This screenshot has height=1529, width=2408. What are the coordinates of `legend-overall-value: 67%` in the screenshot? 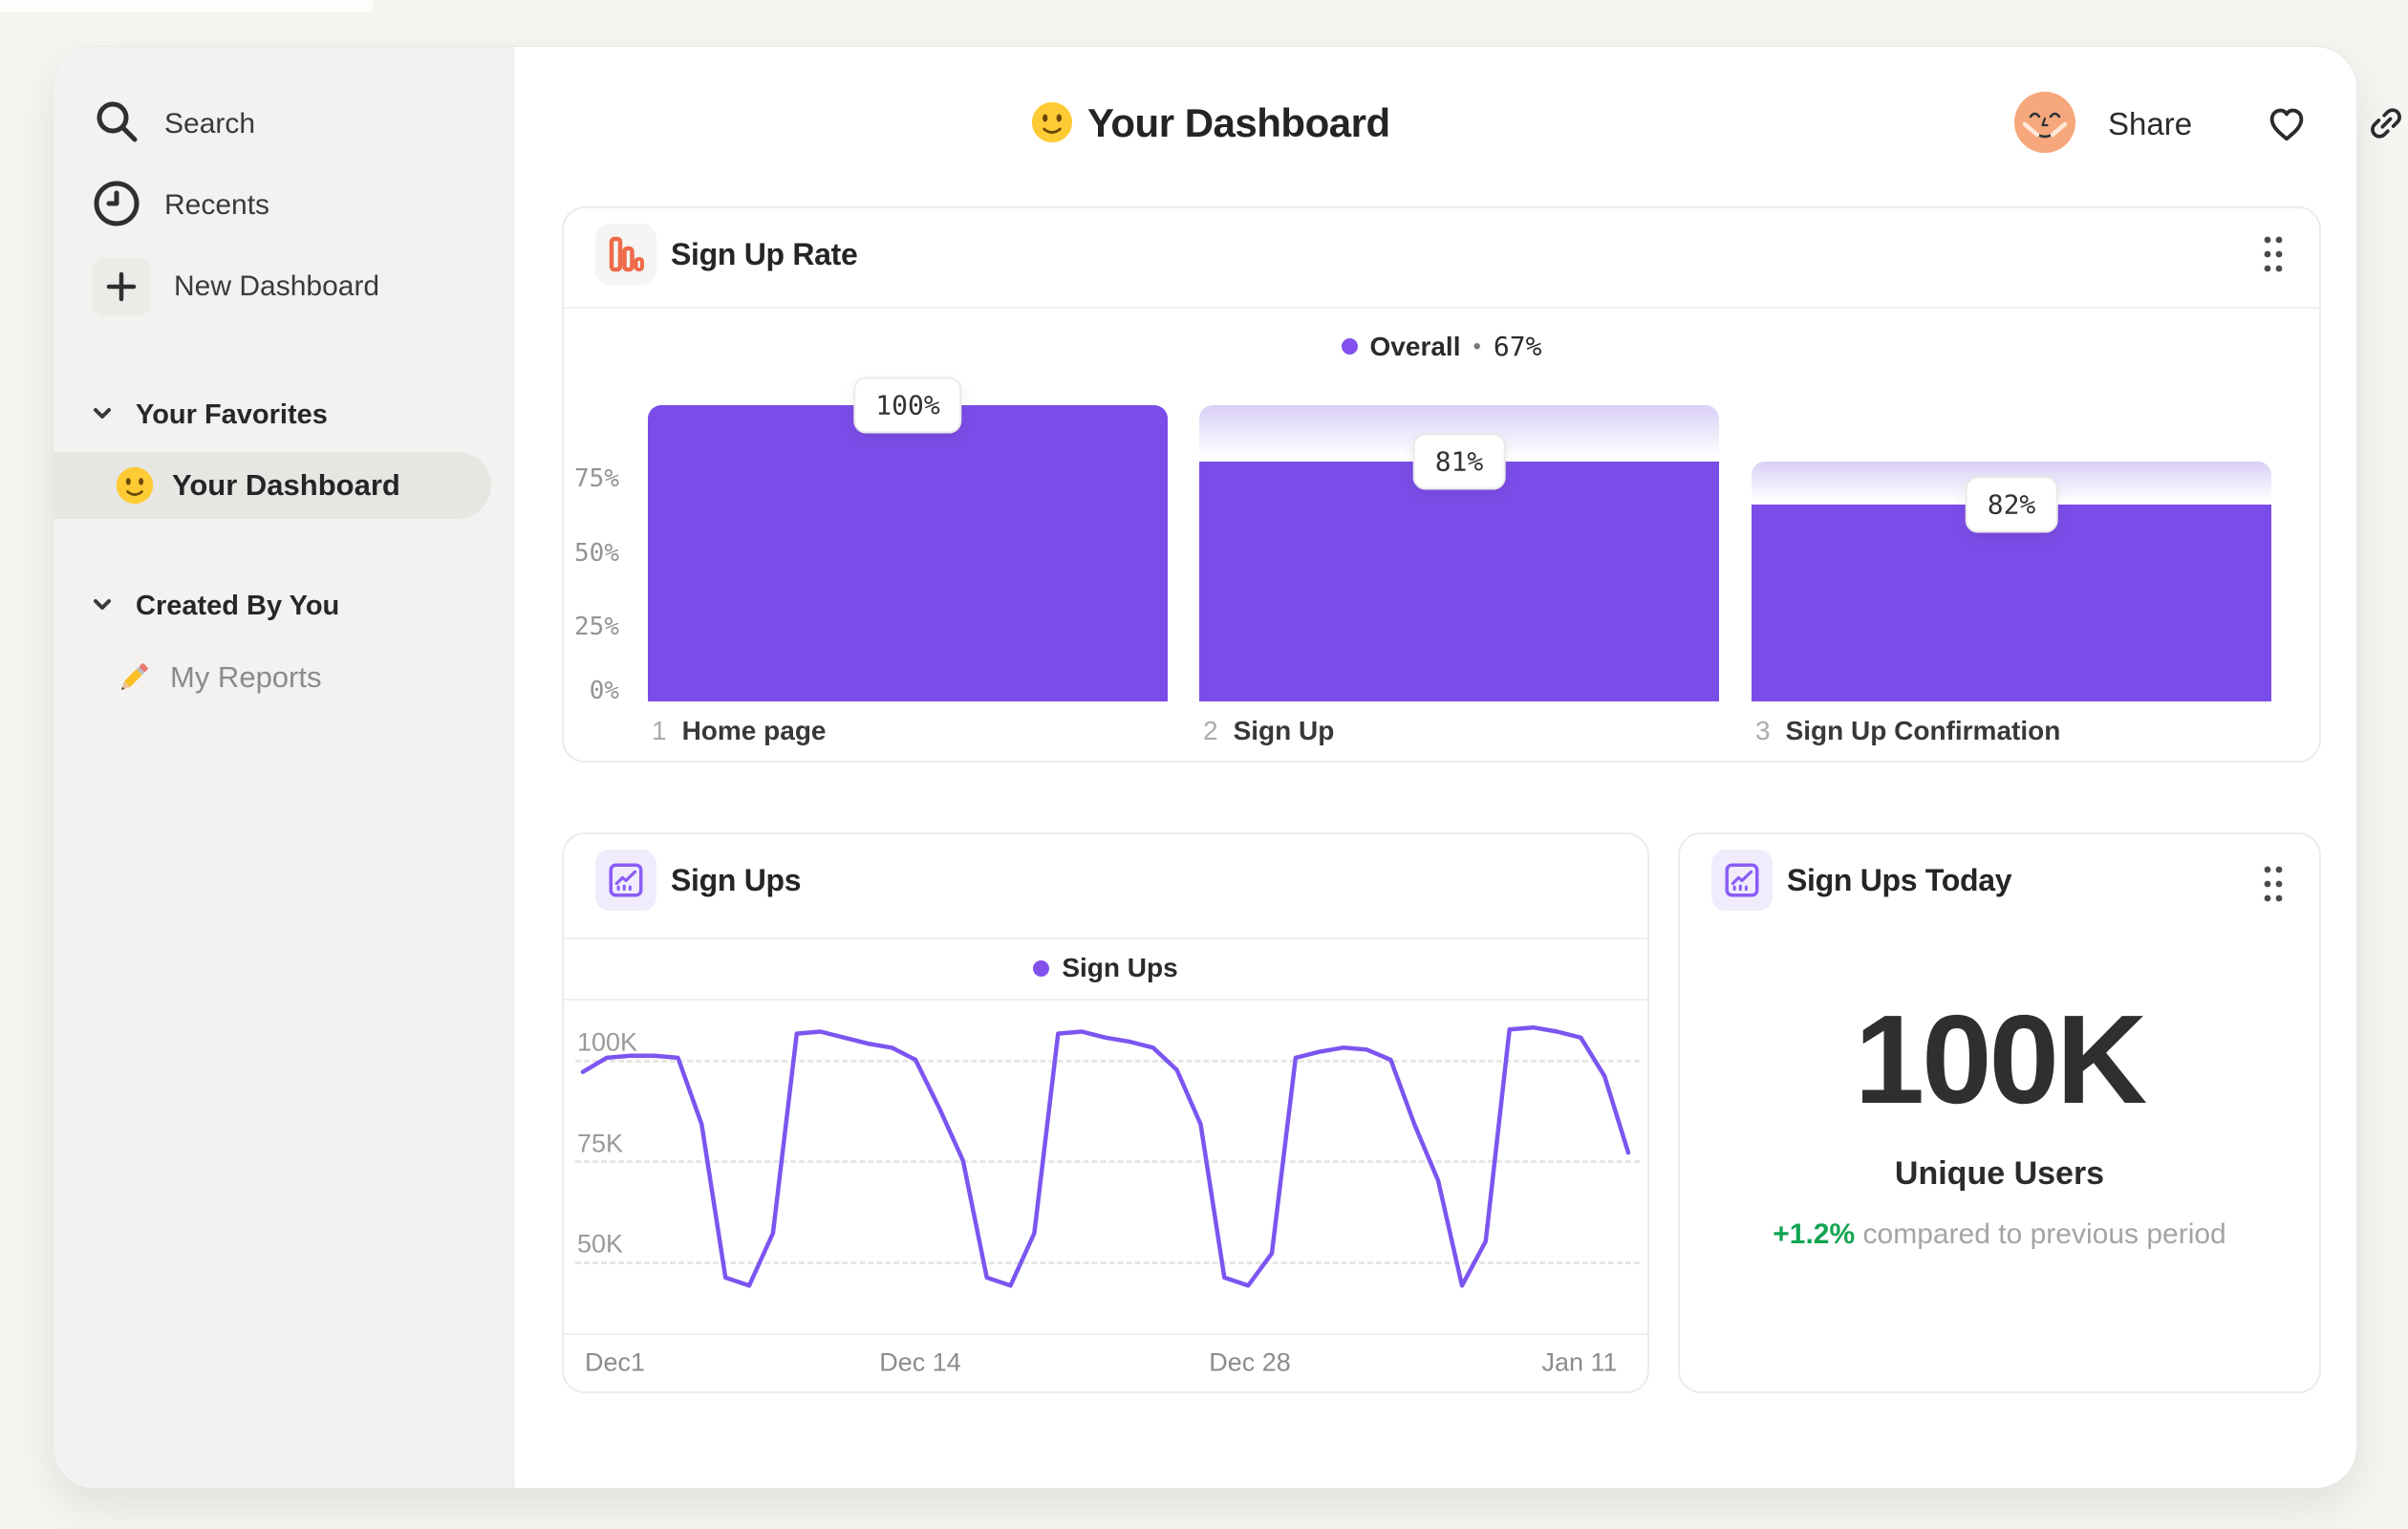 It's located at (1518, 346).